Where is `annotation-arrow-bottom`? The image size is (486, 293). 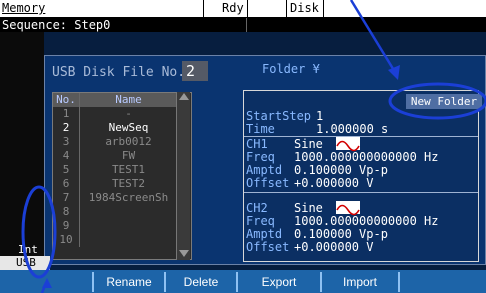 annotation-arrow-bottom is located at coordinates (46, 285).